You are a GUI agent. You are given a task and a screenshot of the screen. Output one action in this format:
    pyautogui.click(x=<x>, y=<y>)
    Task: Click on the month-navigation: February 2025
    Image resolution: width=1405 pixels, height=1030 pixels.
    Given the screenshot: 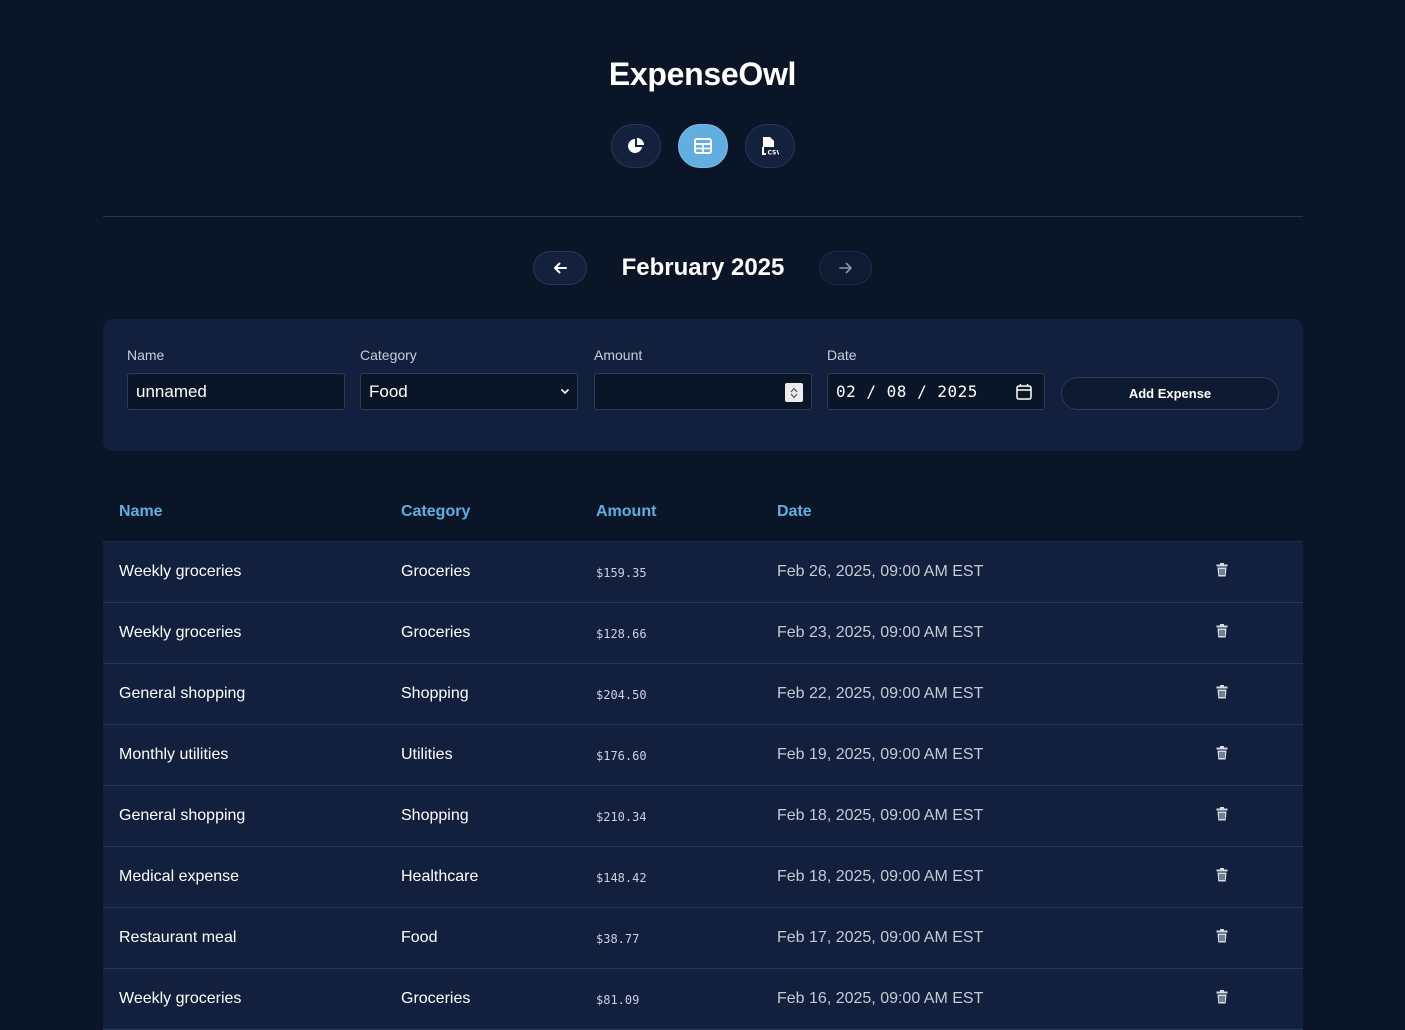 What is the action you would take?
    pyautogui.click(x=702, y=268)
    